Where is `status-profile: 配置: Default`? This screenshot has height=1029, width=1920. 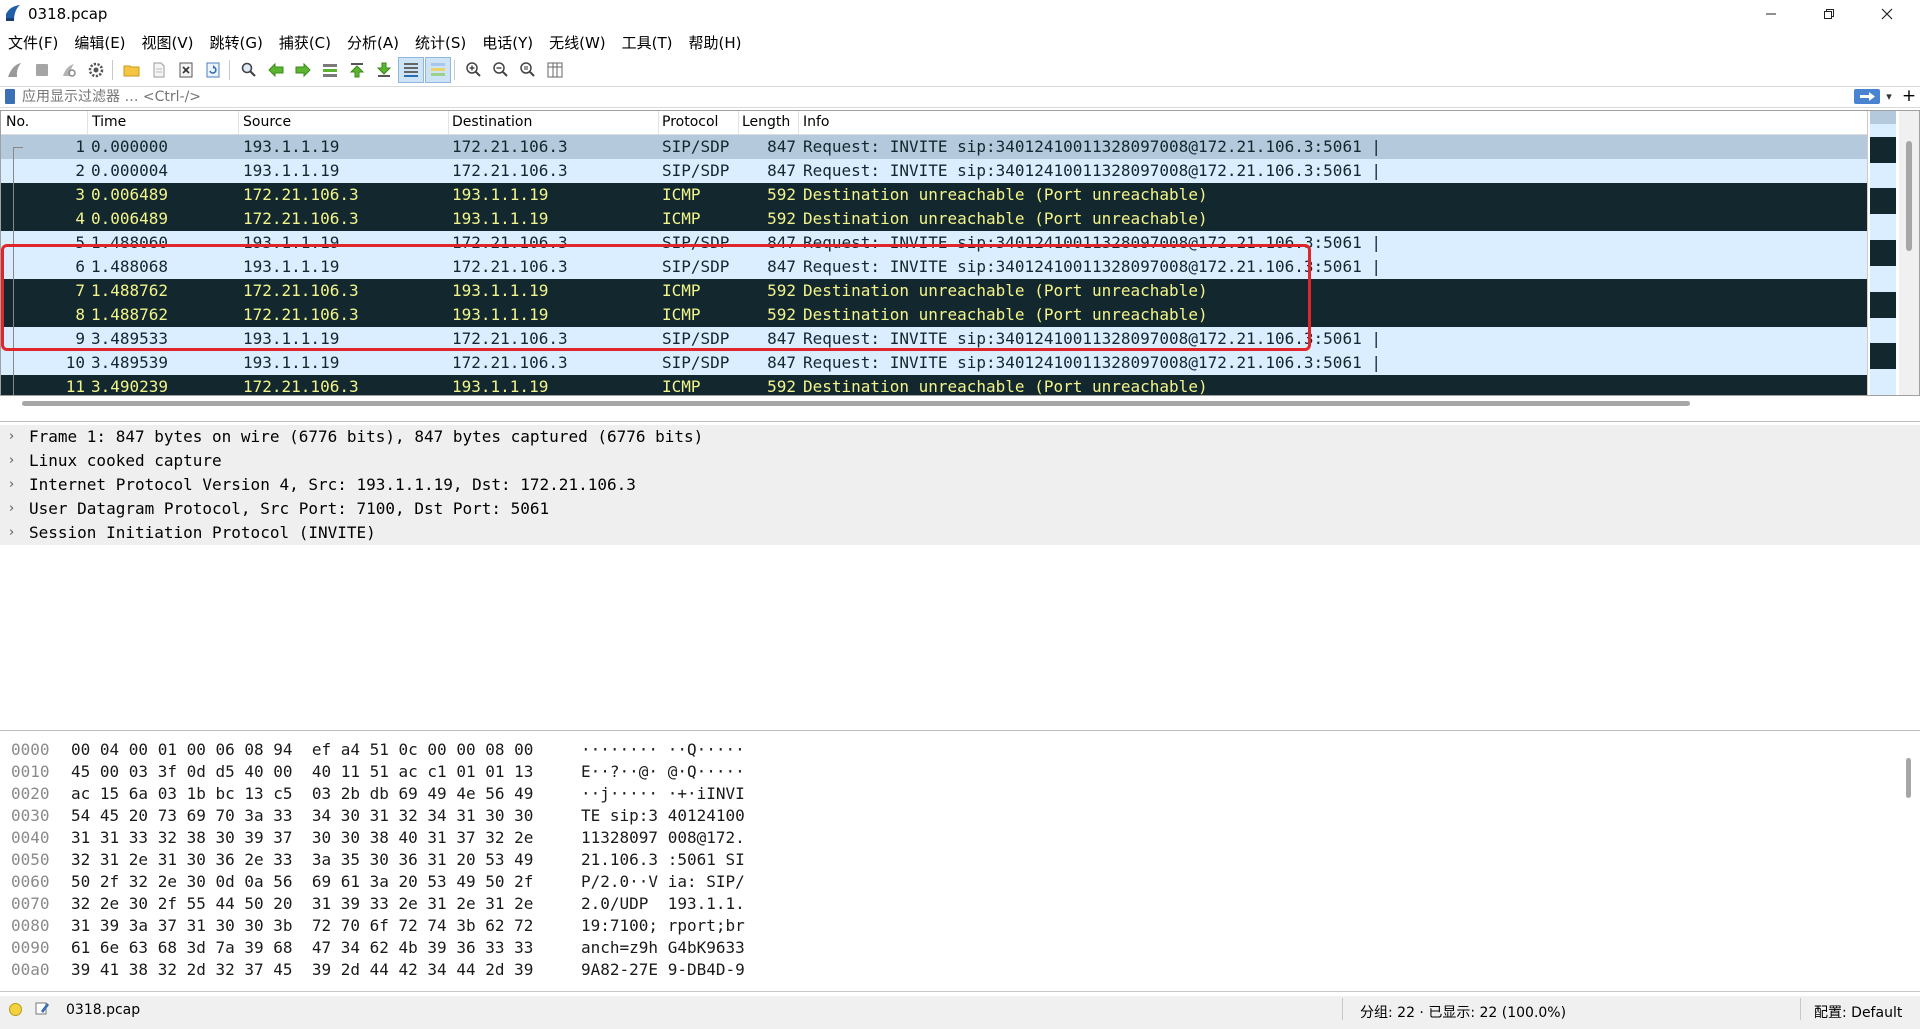
status-profile: 配置: Default is located at coordinates (1858, 1012).